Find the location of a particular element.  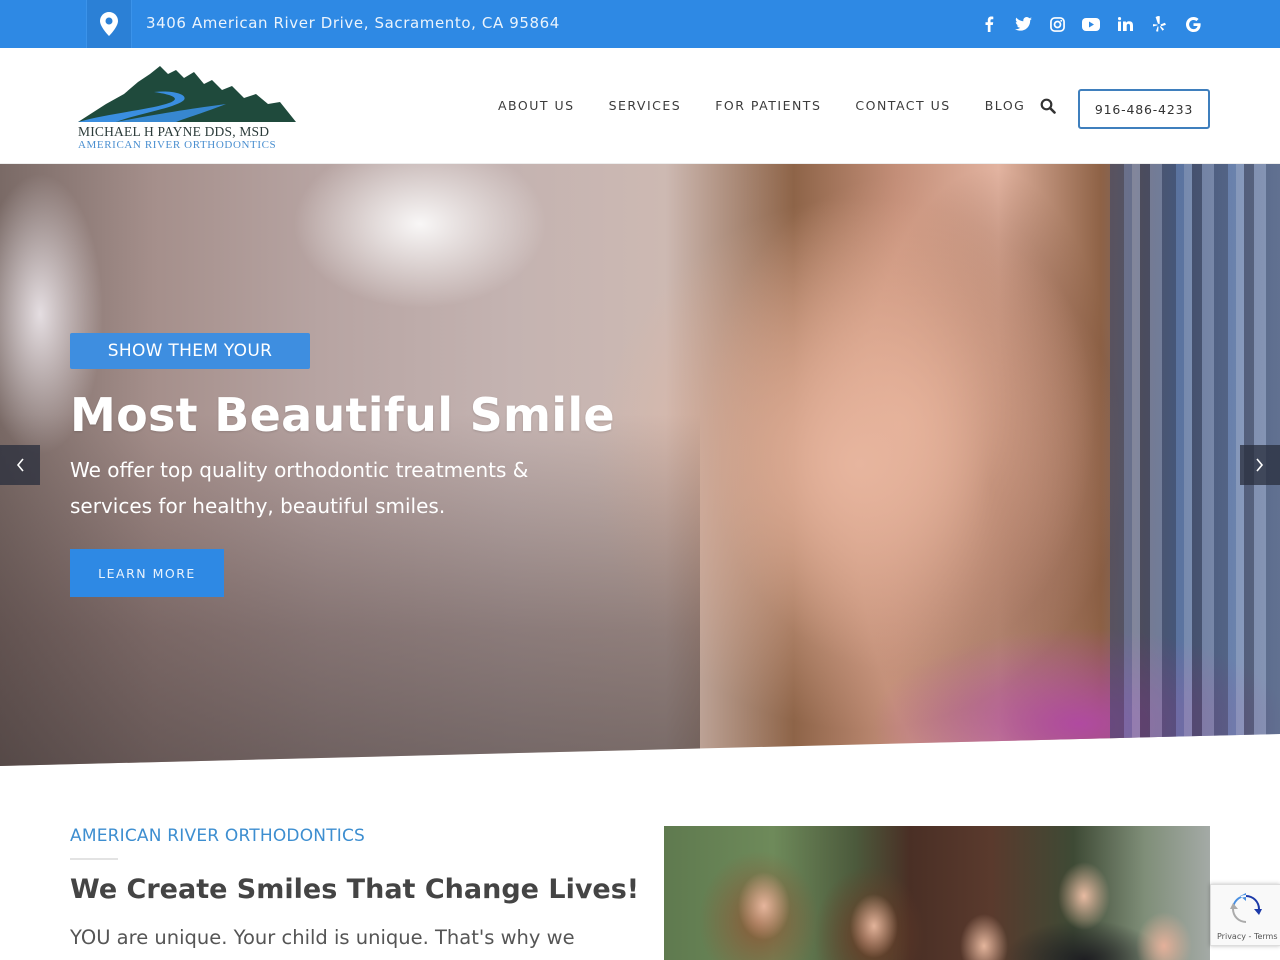

google-icon is located at coordinates (1193, 24).